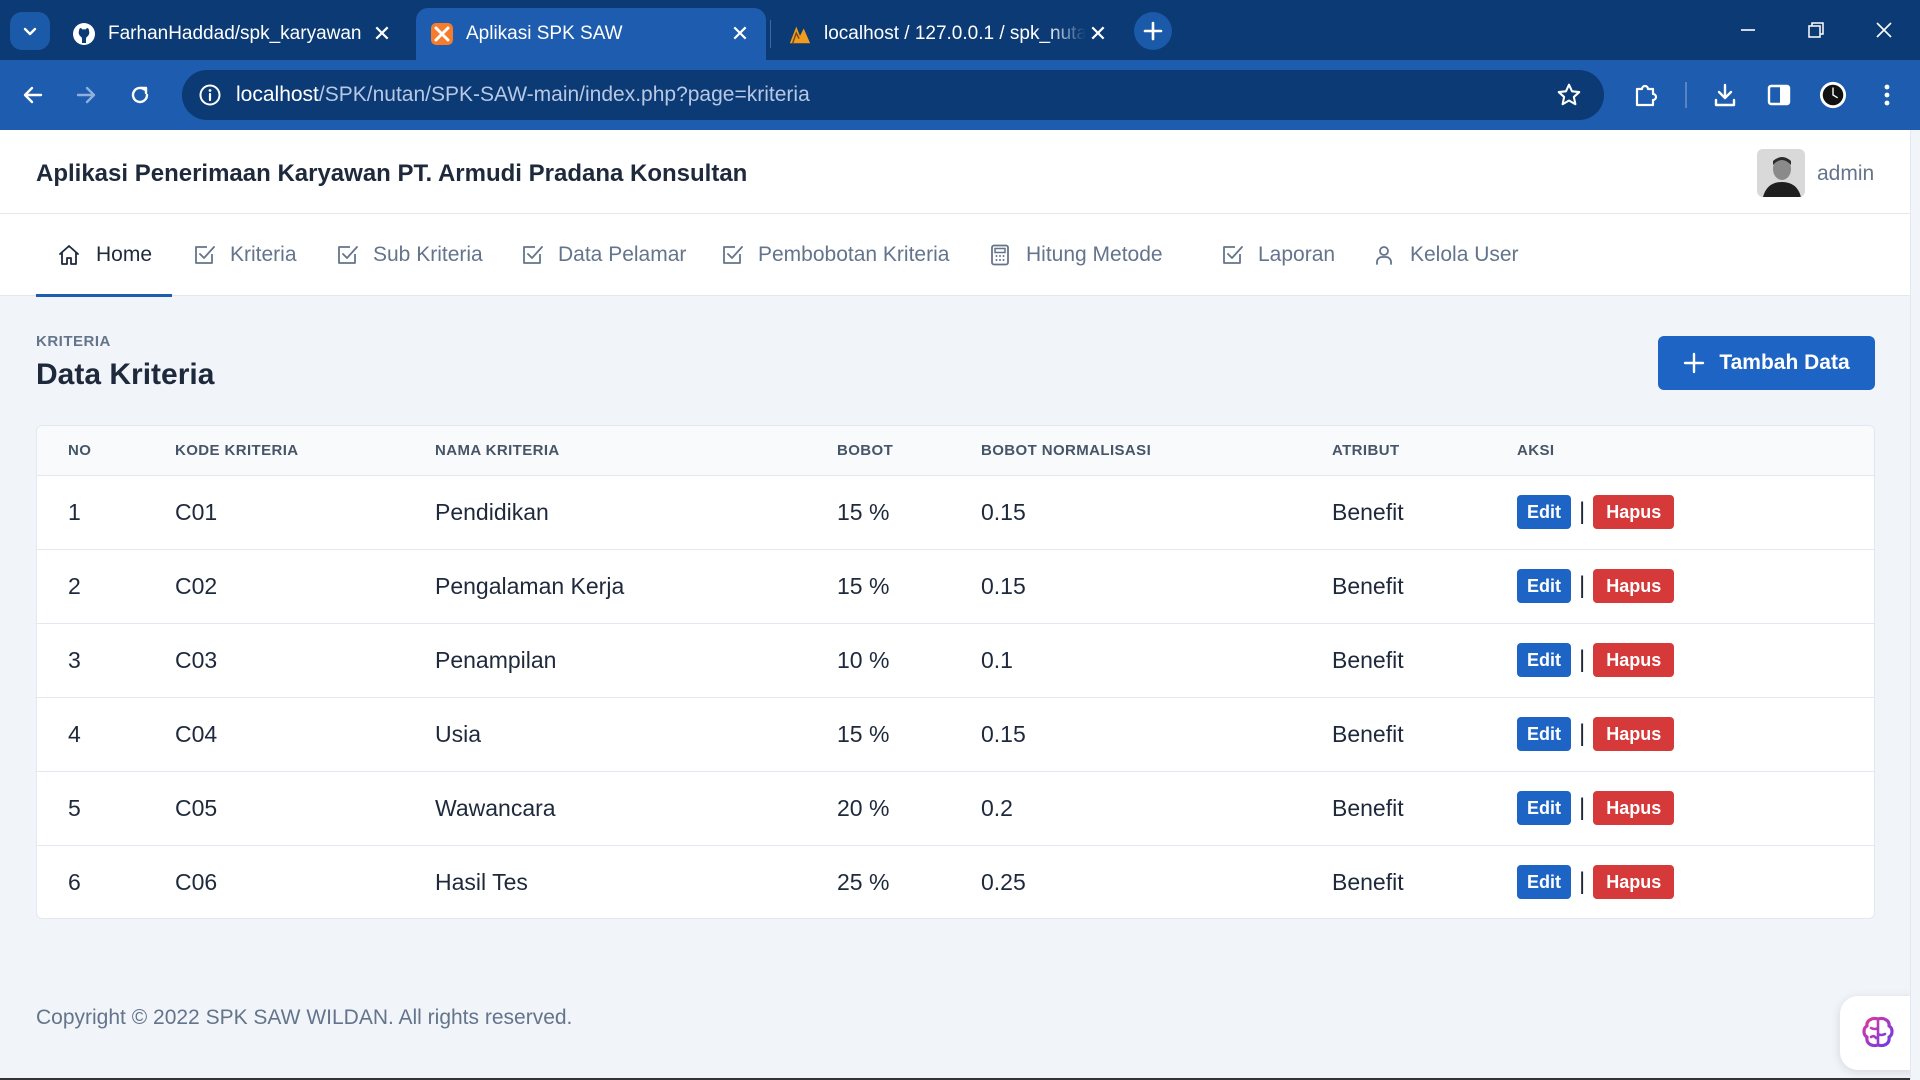 This screenshot has height=1080, width=1920. I want to click on user-photo-icon, so click(1781, 173).